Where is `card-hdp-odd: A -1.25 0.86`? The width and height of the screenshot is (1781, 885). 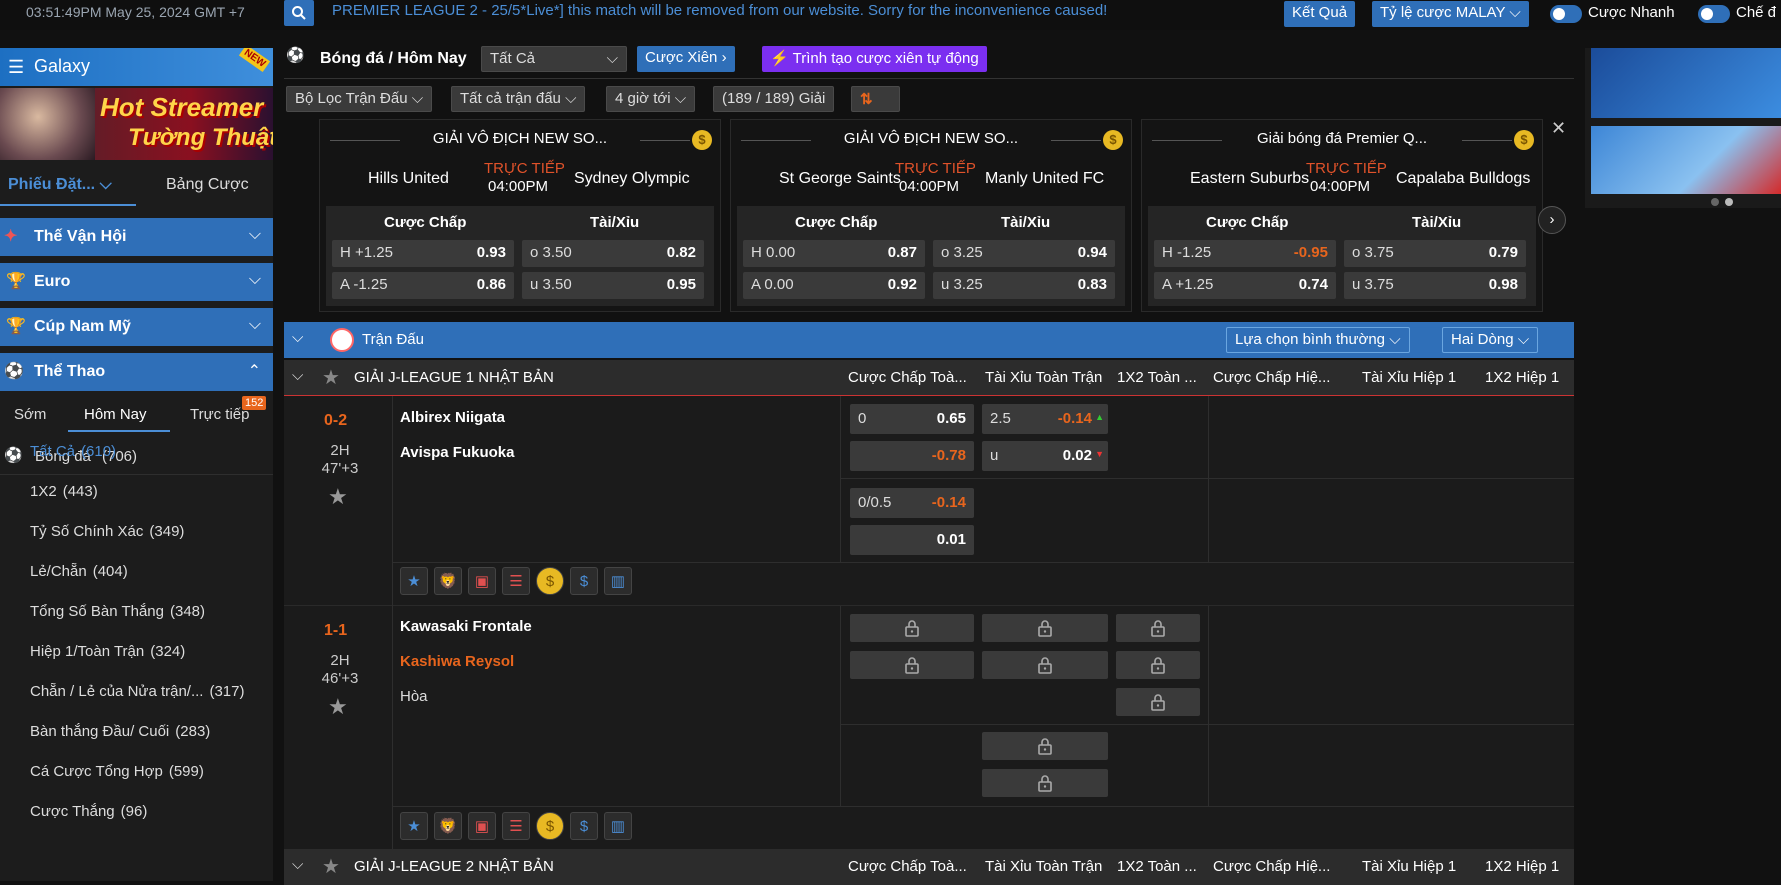
card-hdp-odd: A -1.25 0.86 is located at coordinates (423, 285).